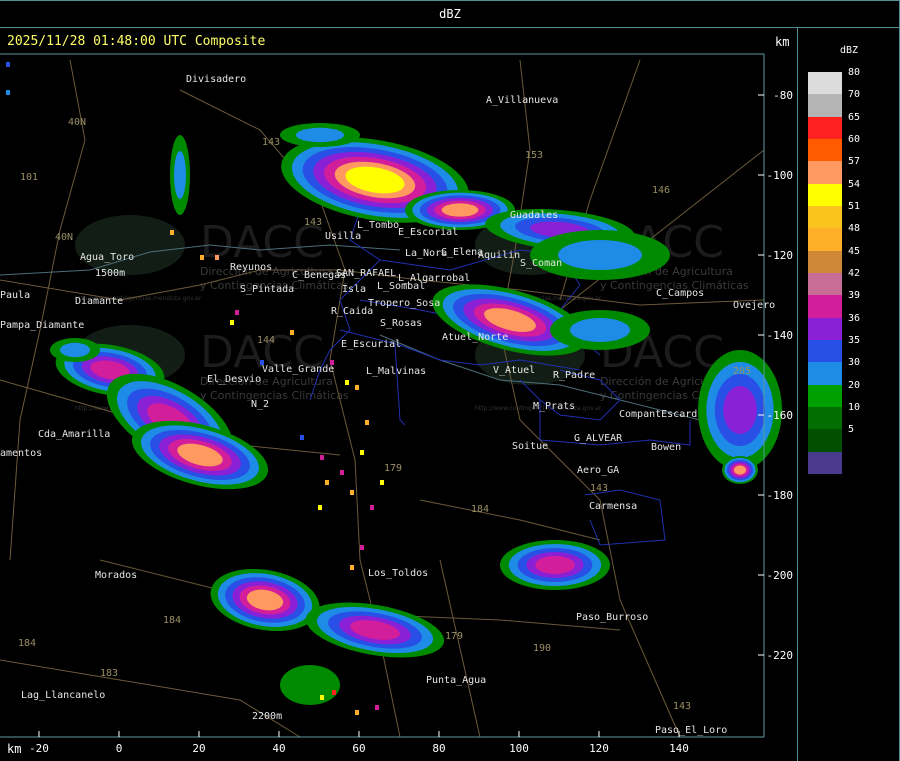  I want to click on place-label: Lag_Llancanelo, so click(63, 695).